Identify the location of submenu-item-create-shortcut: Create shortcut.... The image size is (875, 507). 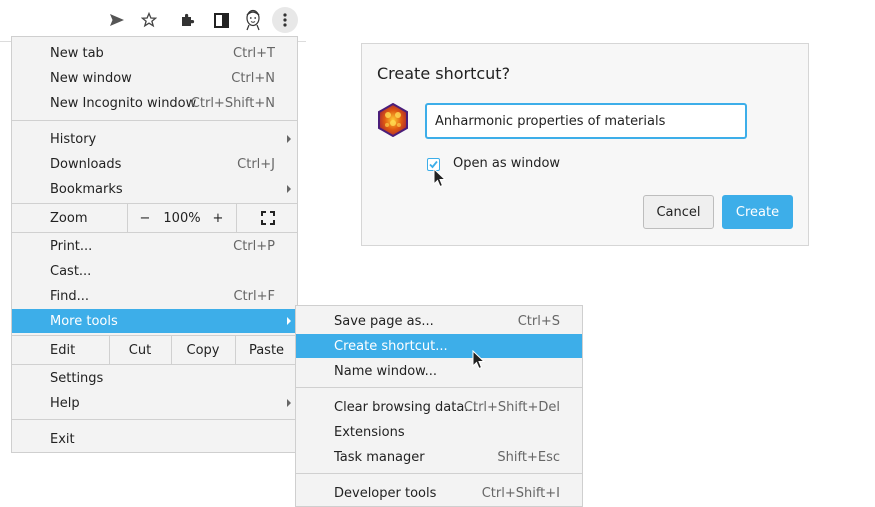
(439, 346).